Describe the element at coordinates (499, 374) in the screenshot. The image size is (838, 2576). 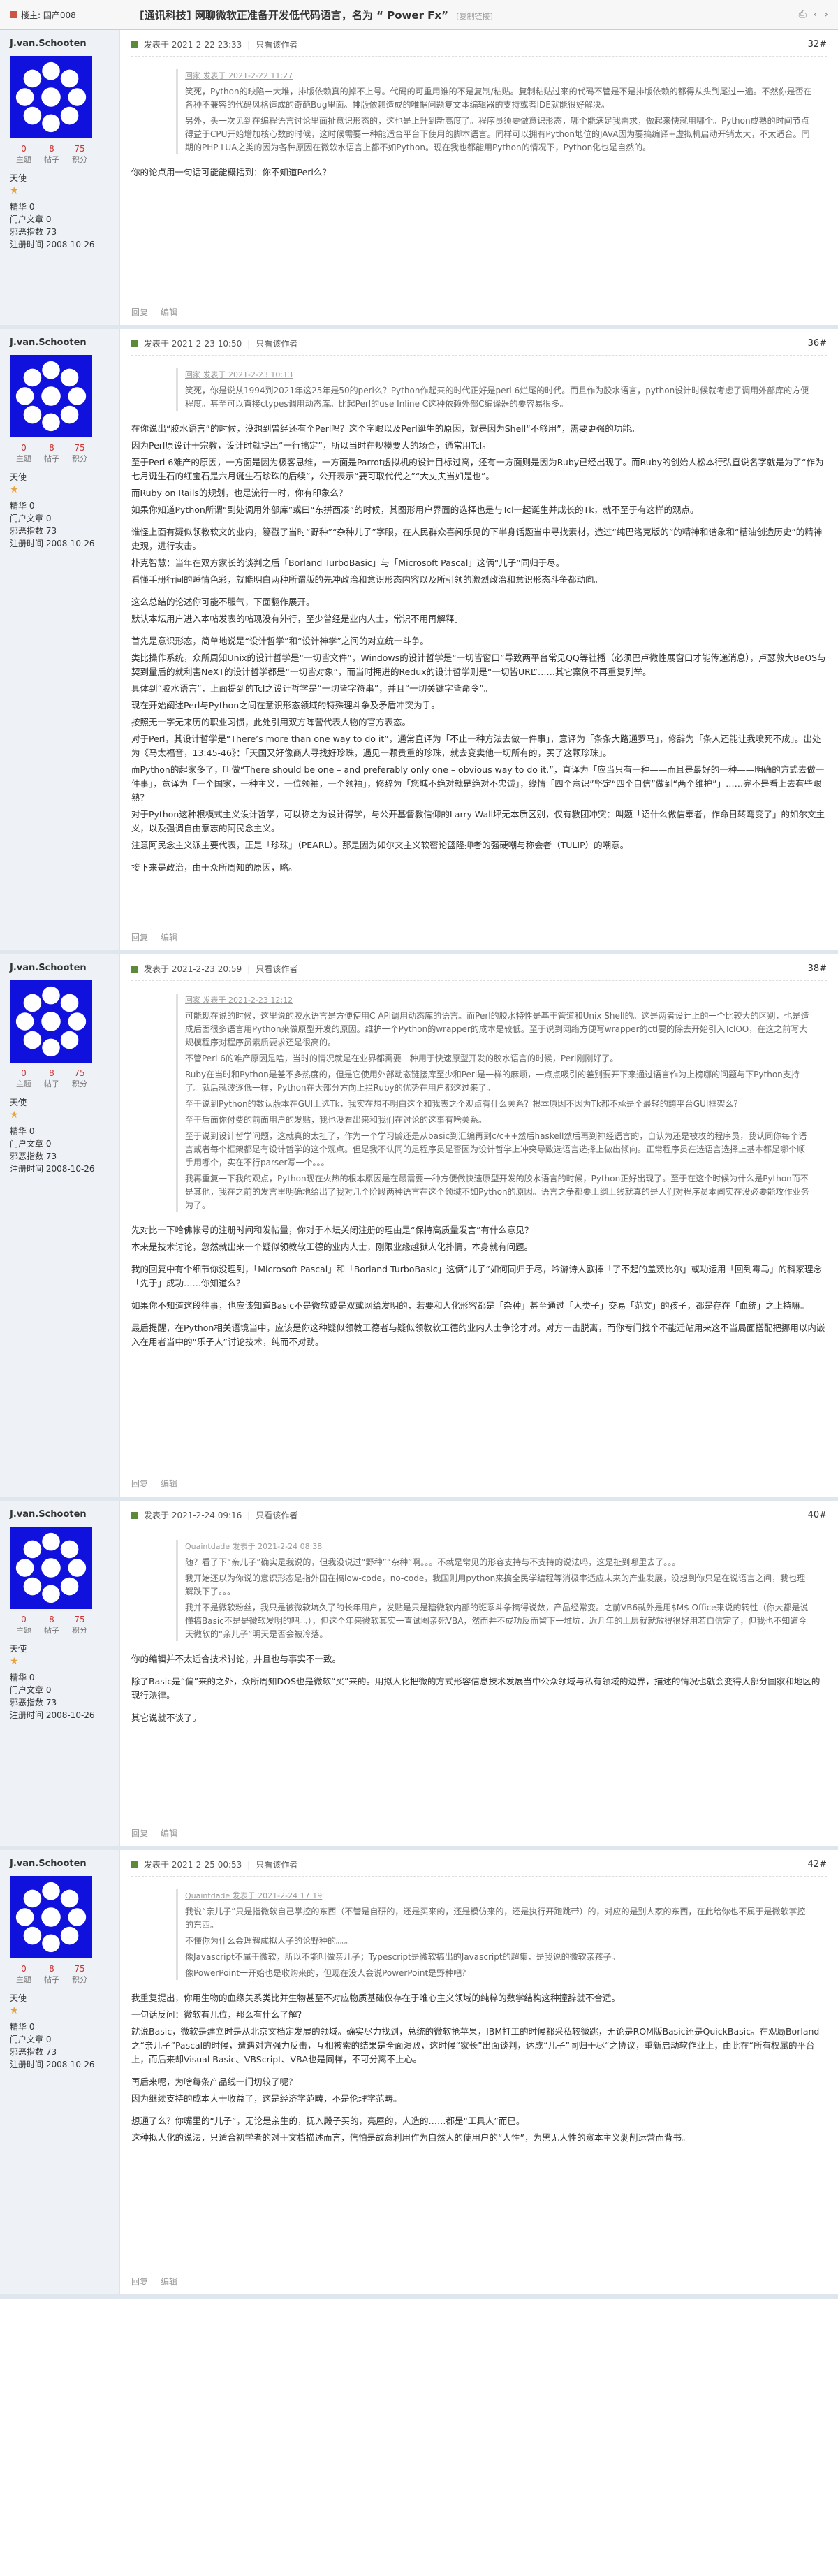
I see `quote-header: 回家 发表于 2021-2-23 10:13` at that location.